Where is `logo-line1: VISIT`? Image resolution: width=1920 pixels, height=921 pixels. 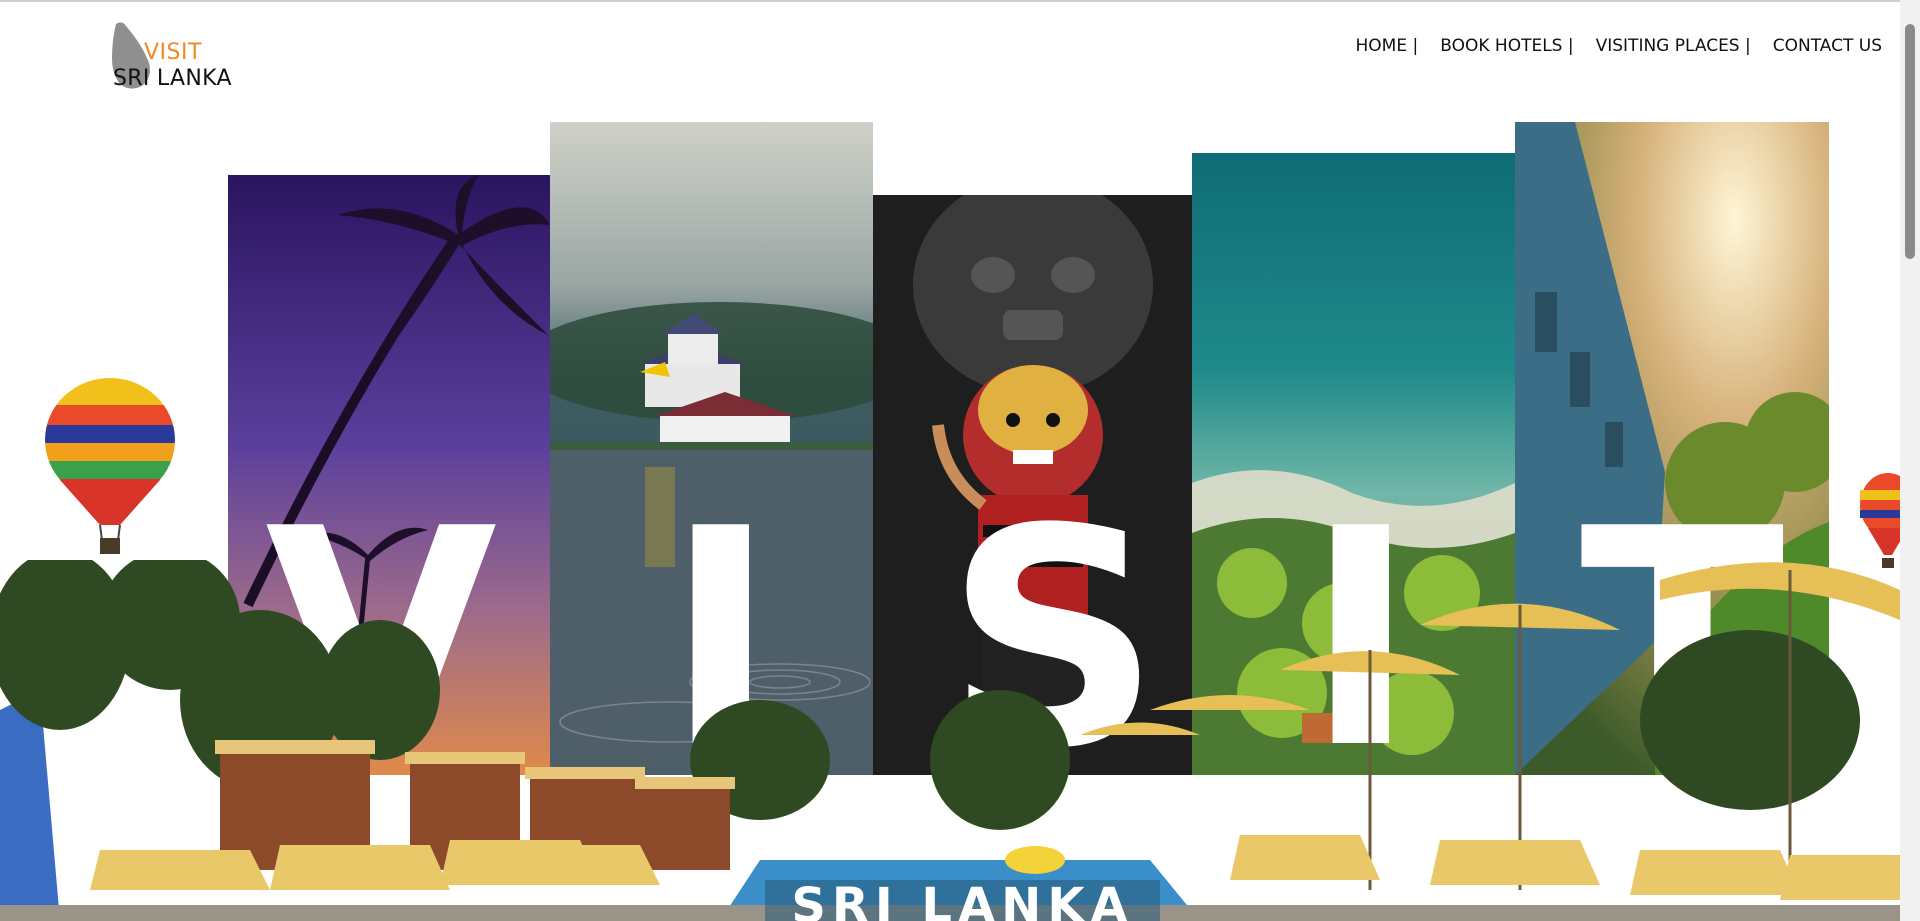
logo-line1: VISIT is located at coordinates (173, 52).